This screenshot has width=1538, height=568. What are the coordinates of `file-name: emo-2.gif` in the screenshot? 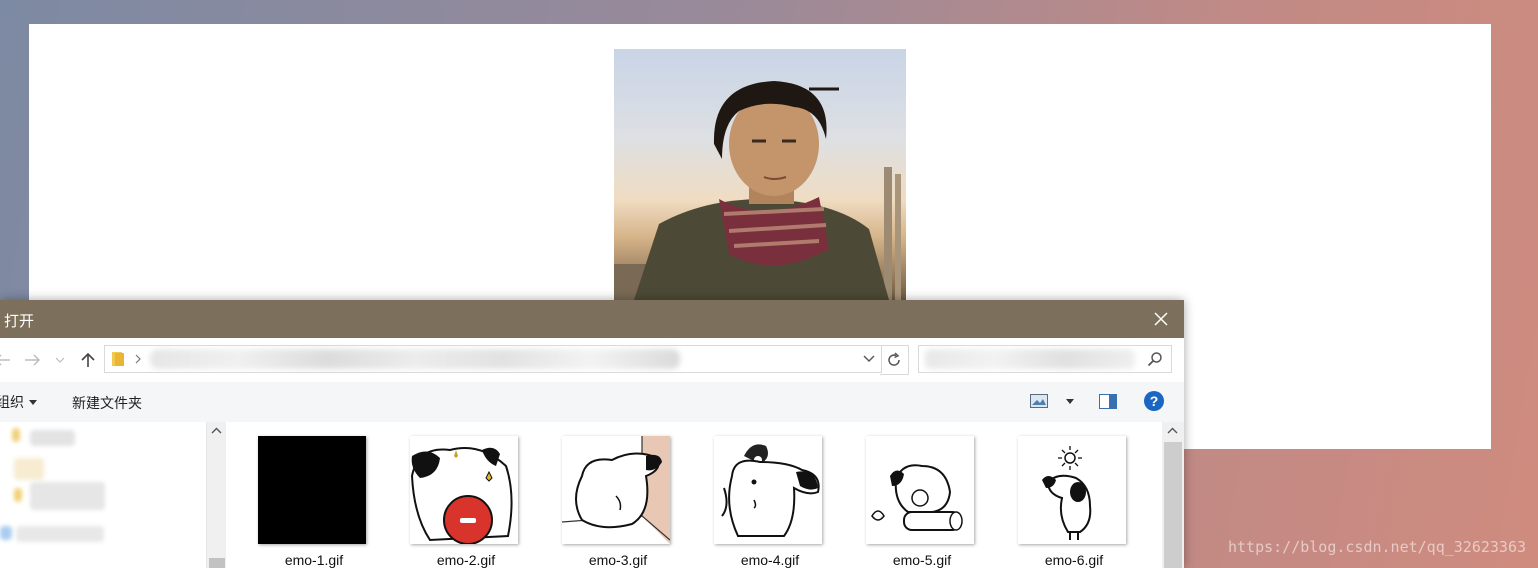 It's located at (466, 560).